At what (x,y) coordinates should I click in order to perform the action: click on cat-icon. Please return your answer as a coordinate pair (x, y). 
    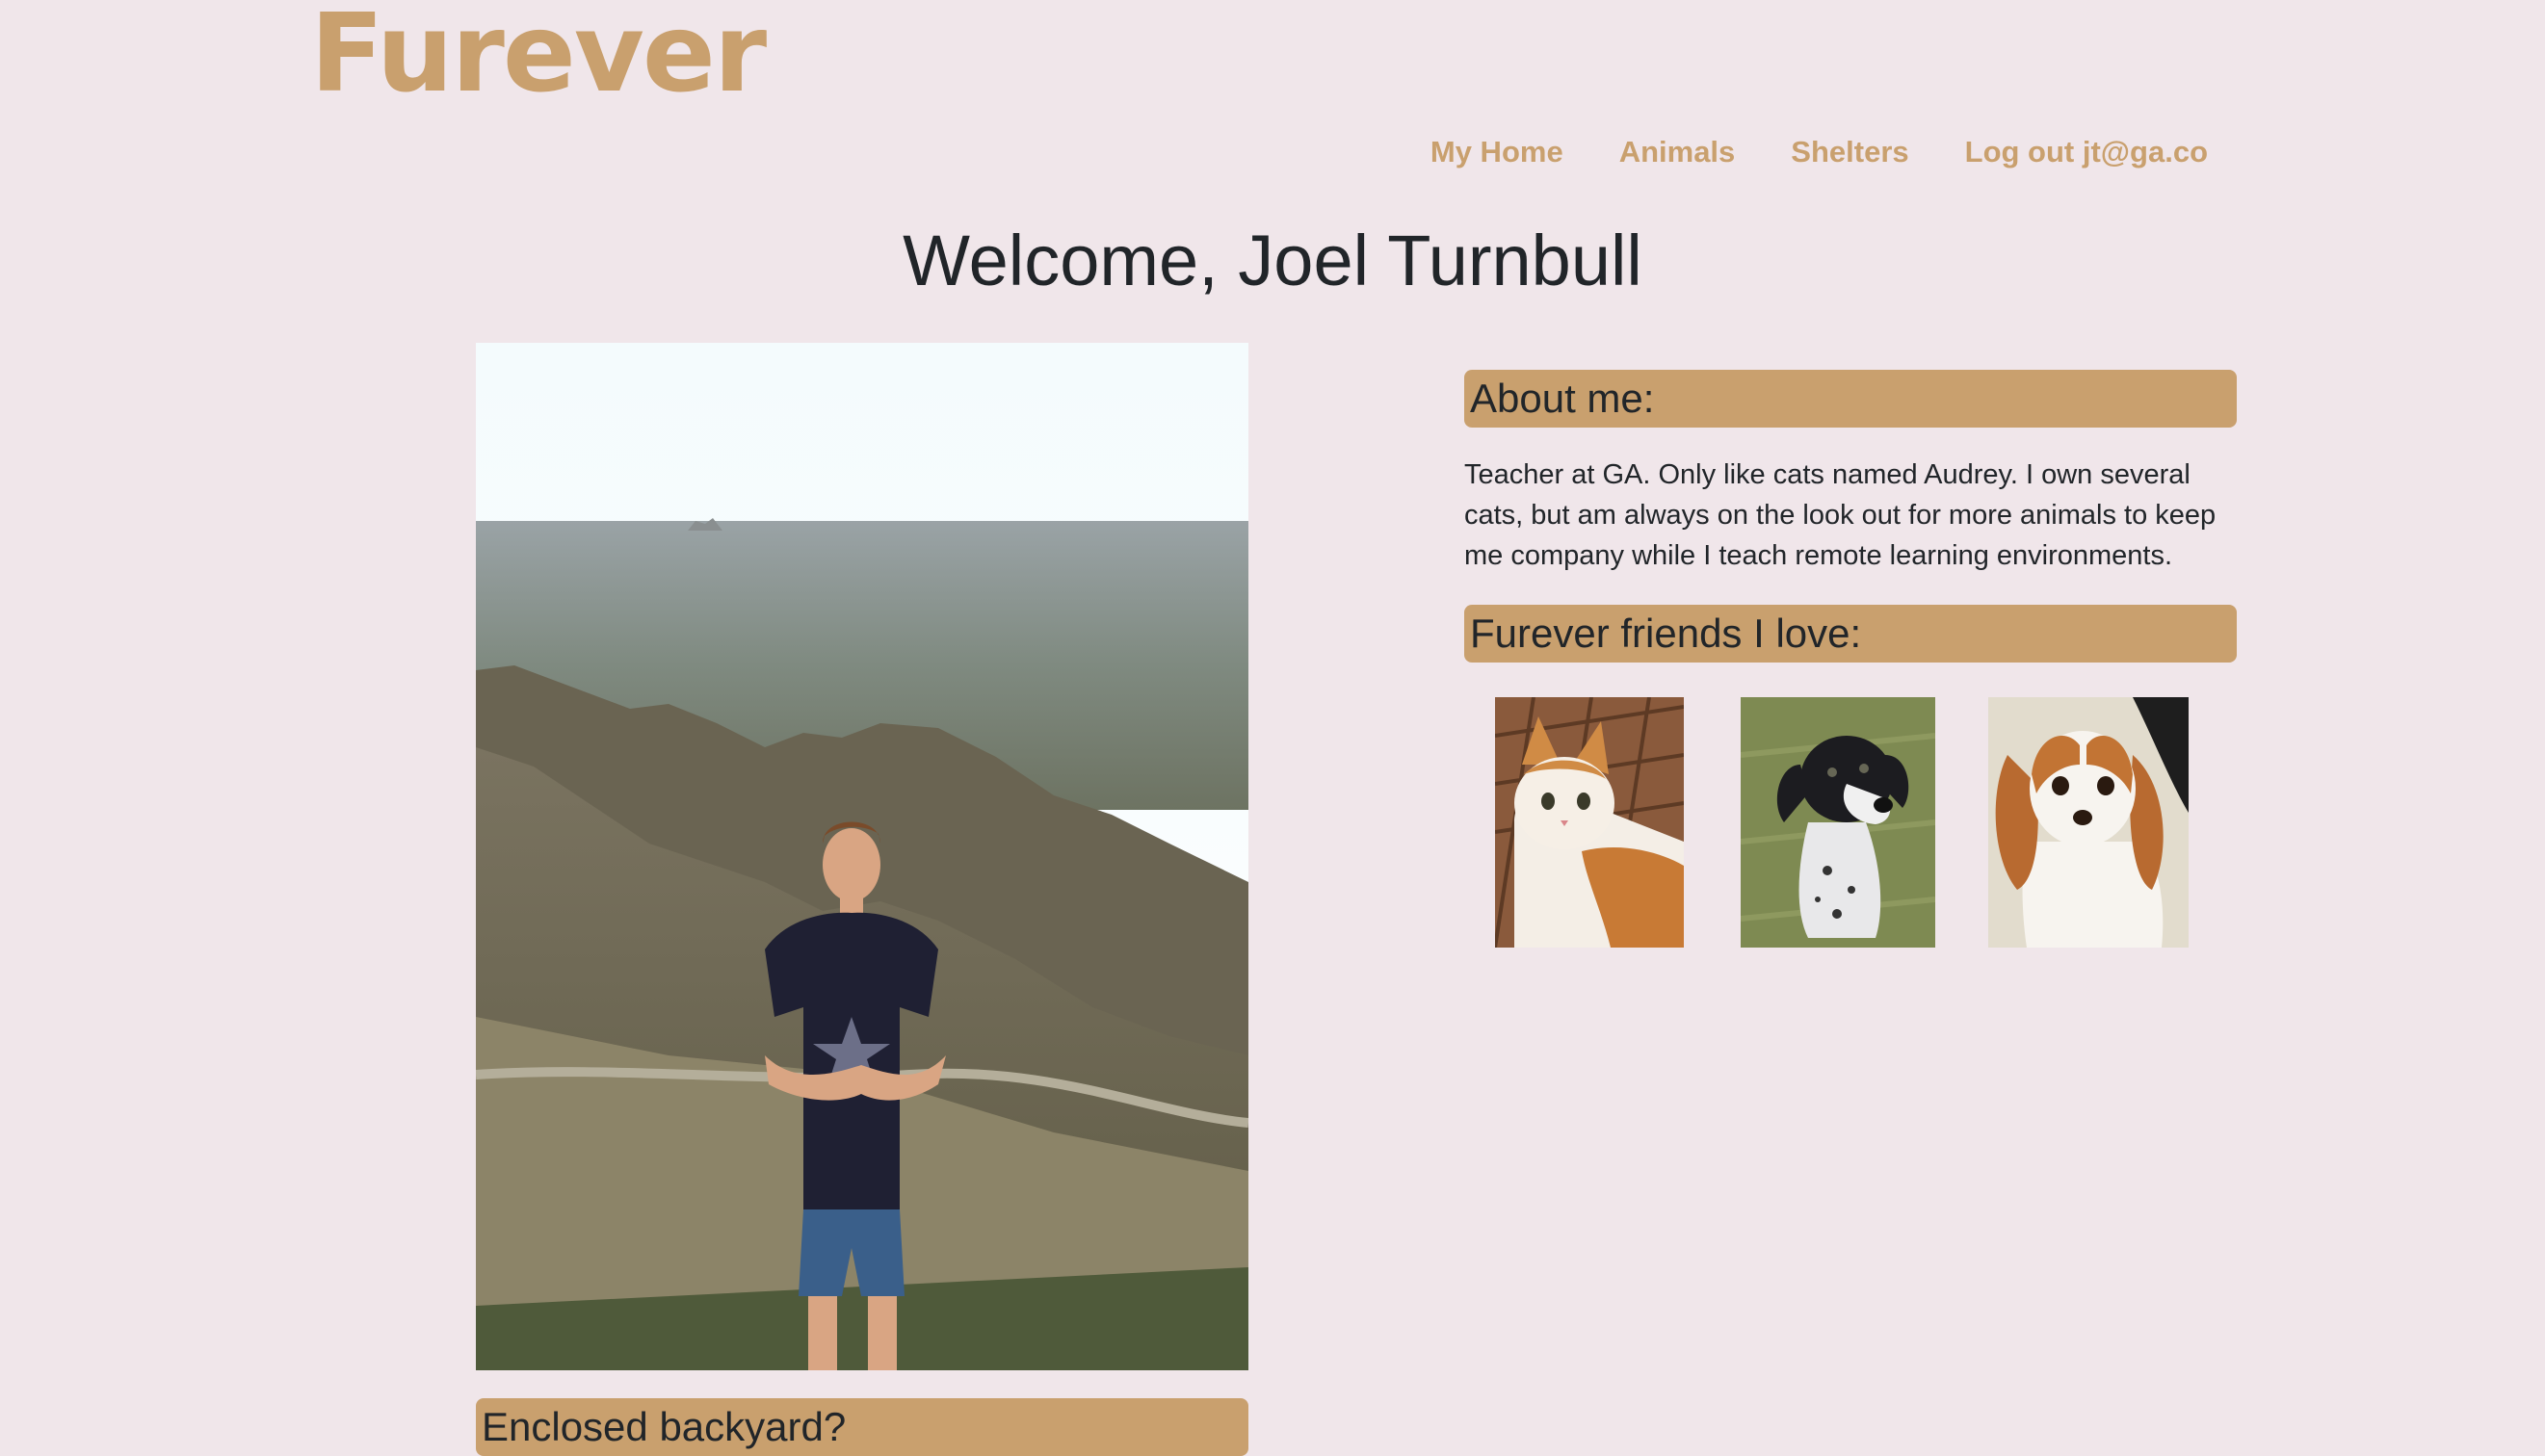
    Looking at the image, I should click on (1589, 822).